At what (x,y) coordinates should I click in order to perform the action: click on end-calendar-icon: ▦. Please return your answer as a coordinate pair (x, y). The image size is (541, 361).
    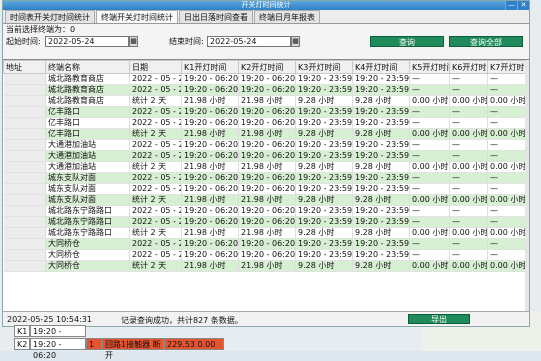
    Looking at the image, I should click on (295, 41).